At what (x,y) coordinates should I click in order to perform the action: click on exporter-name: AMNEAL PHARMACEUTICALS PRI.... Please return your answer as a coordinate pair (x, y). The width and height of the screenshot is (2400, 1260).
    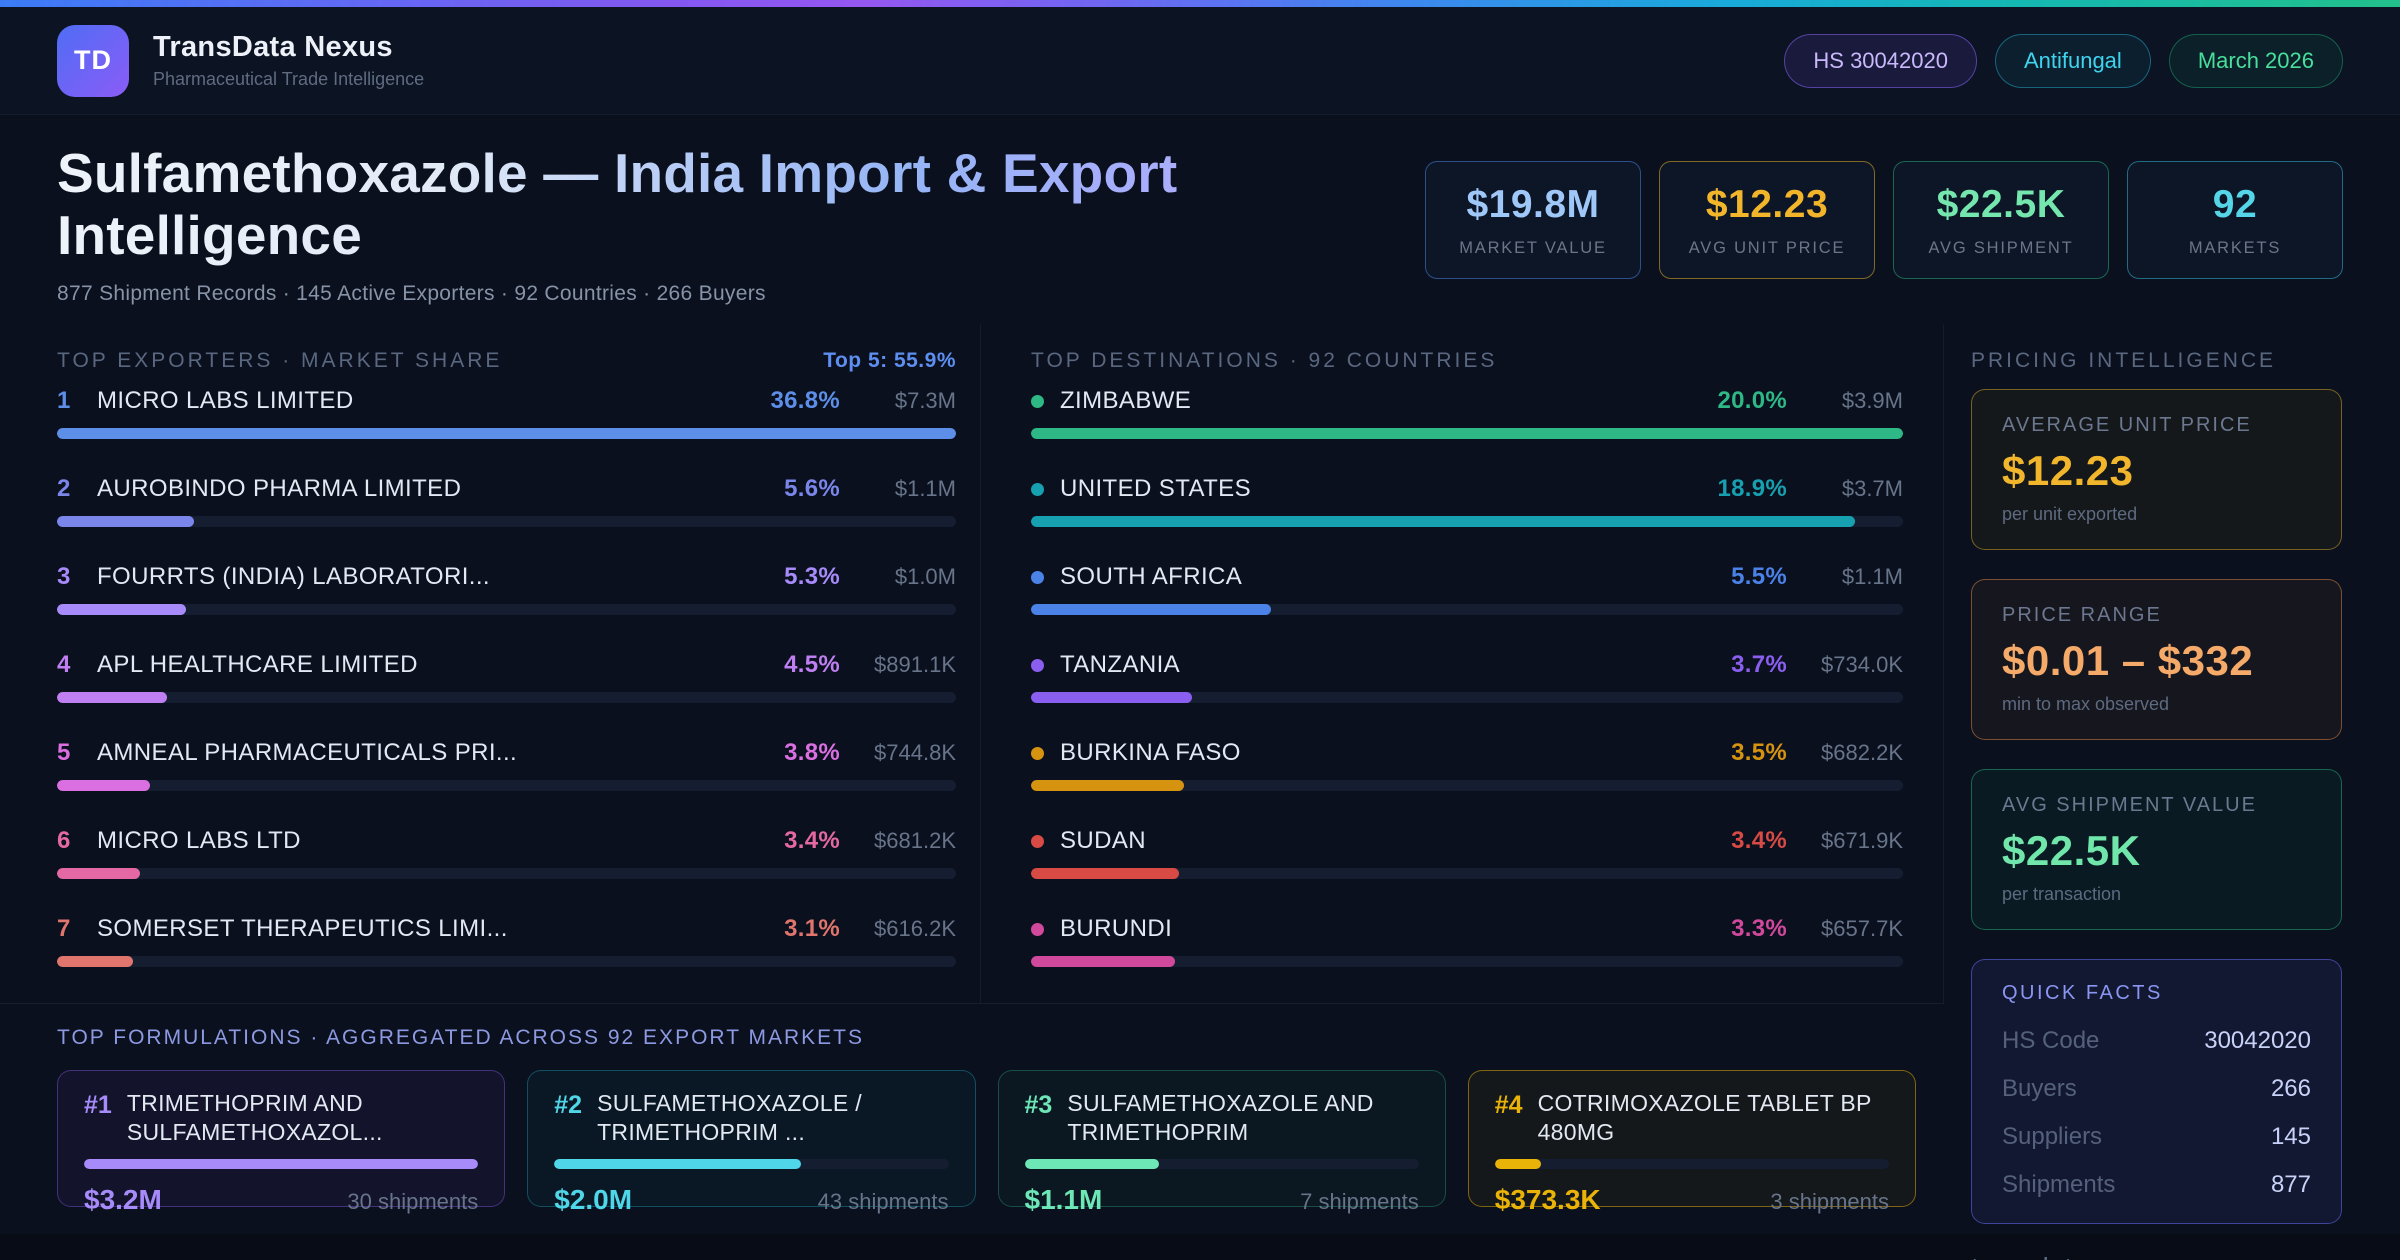
    Looking at the image, I should click on (307, 753).